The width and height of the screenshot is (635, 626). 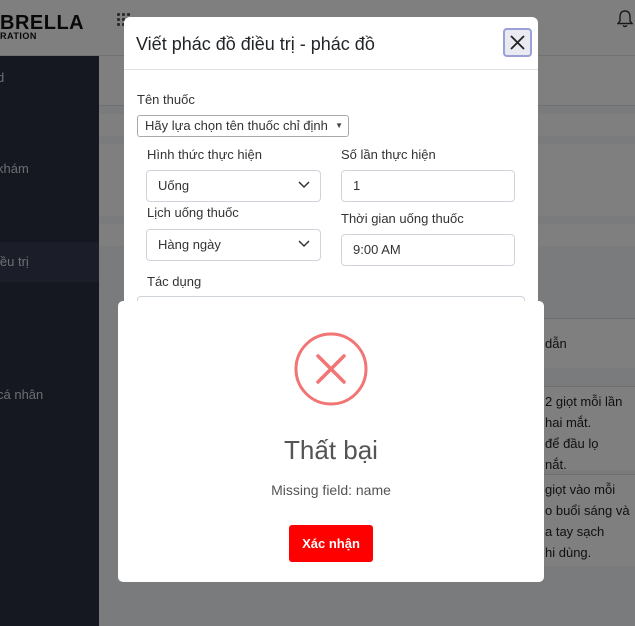 I want to click on alert-message: Missing field: name, so click(x=331, y=490).